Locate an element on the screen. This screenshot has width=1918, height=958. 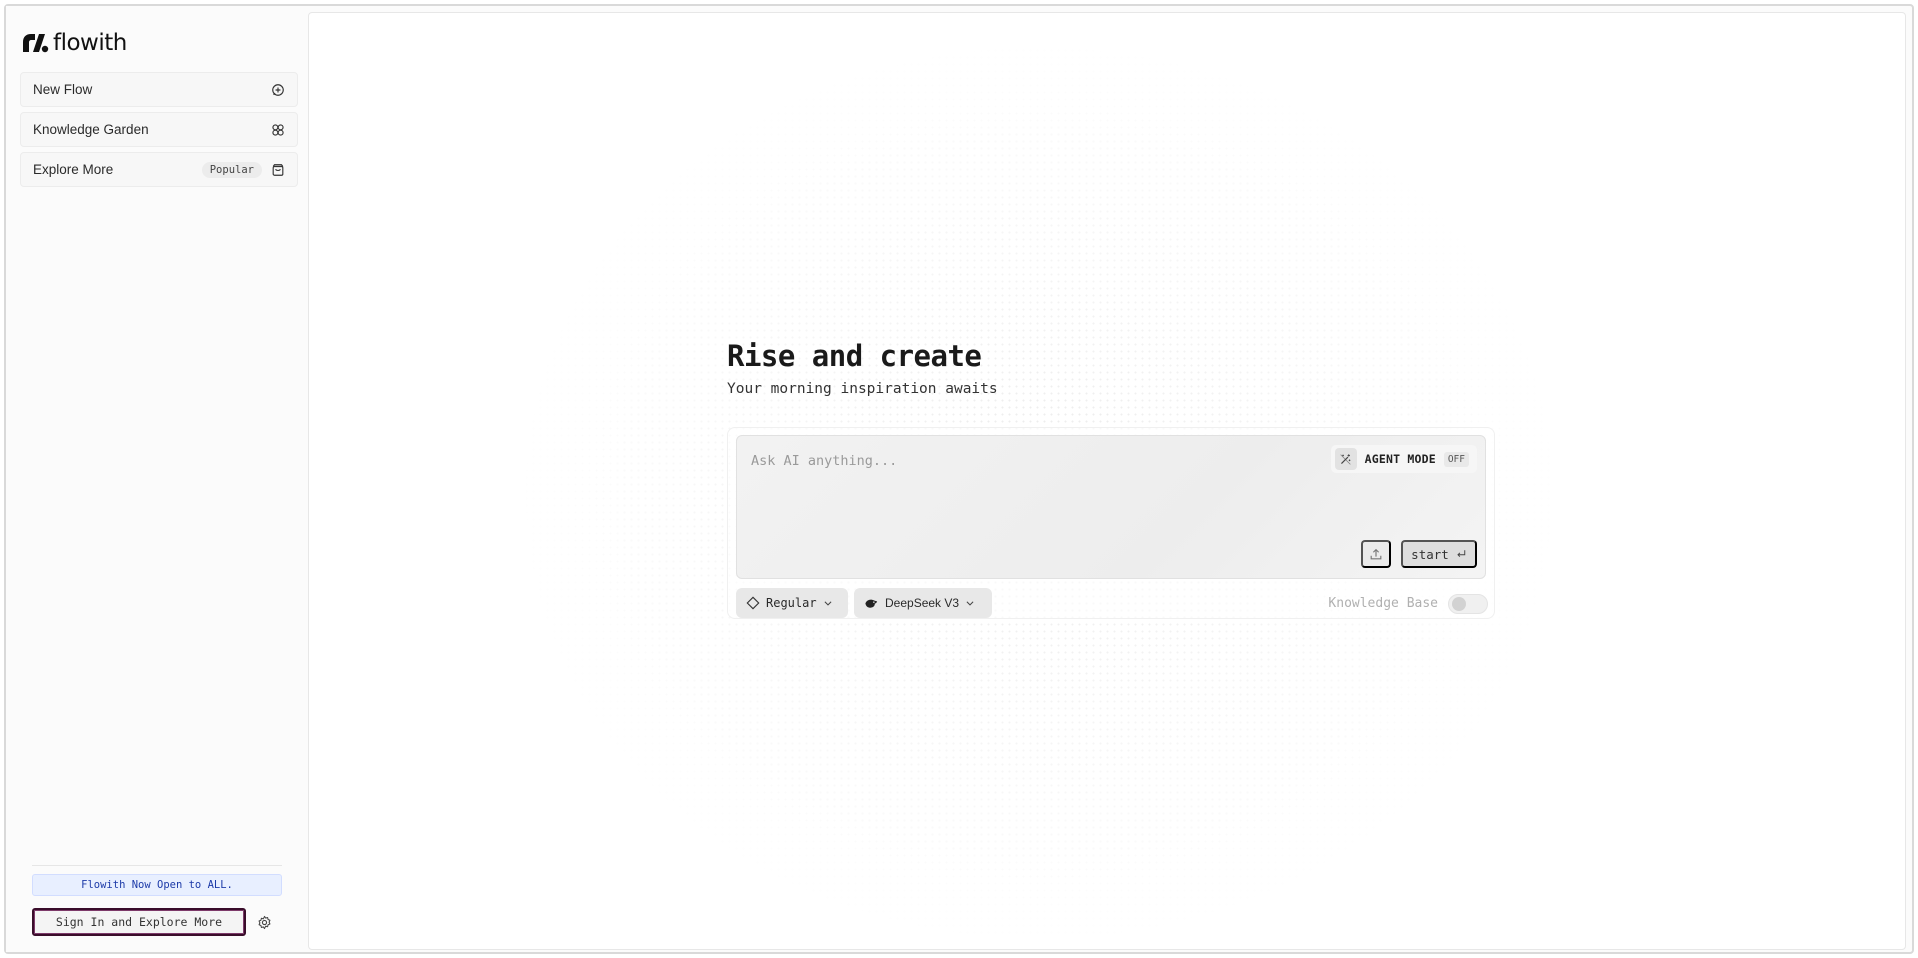
toggle-knob is located at coordinates (1459, 604).